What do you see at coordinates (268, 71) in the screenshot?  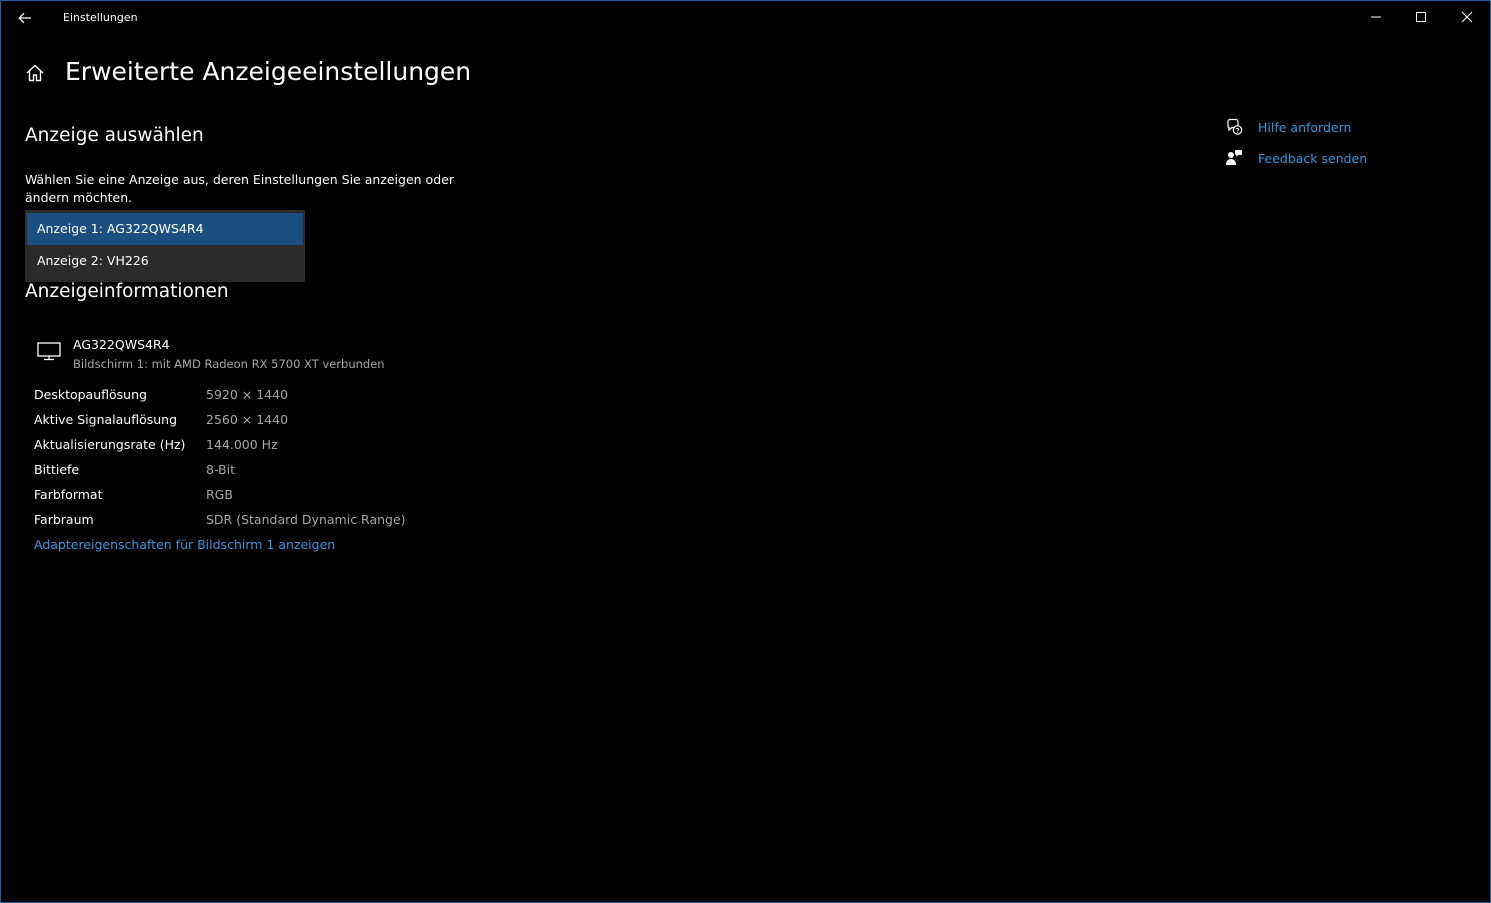 I see `page-title: Erweiterte Anzeigeeinstellungen` at bounding box center [268, 71].